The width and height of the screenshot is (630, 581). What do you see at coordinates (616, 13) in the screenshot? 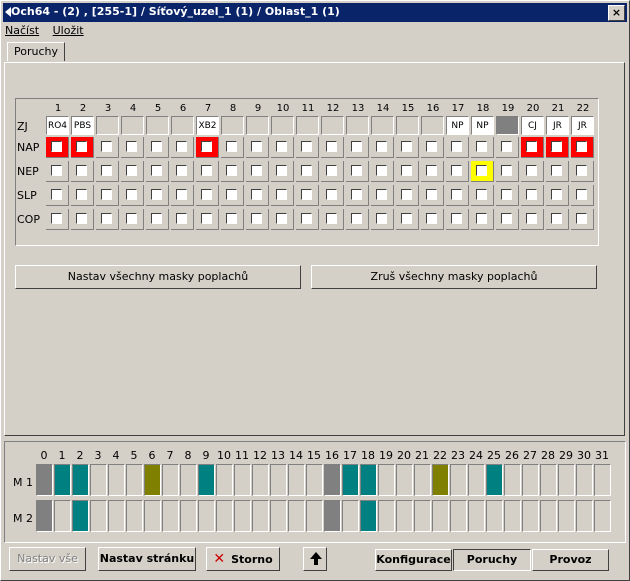
I see `close-button: ×` at bounding box center [616, 13].